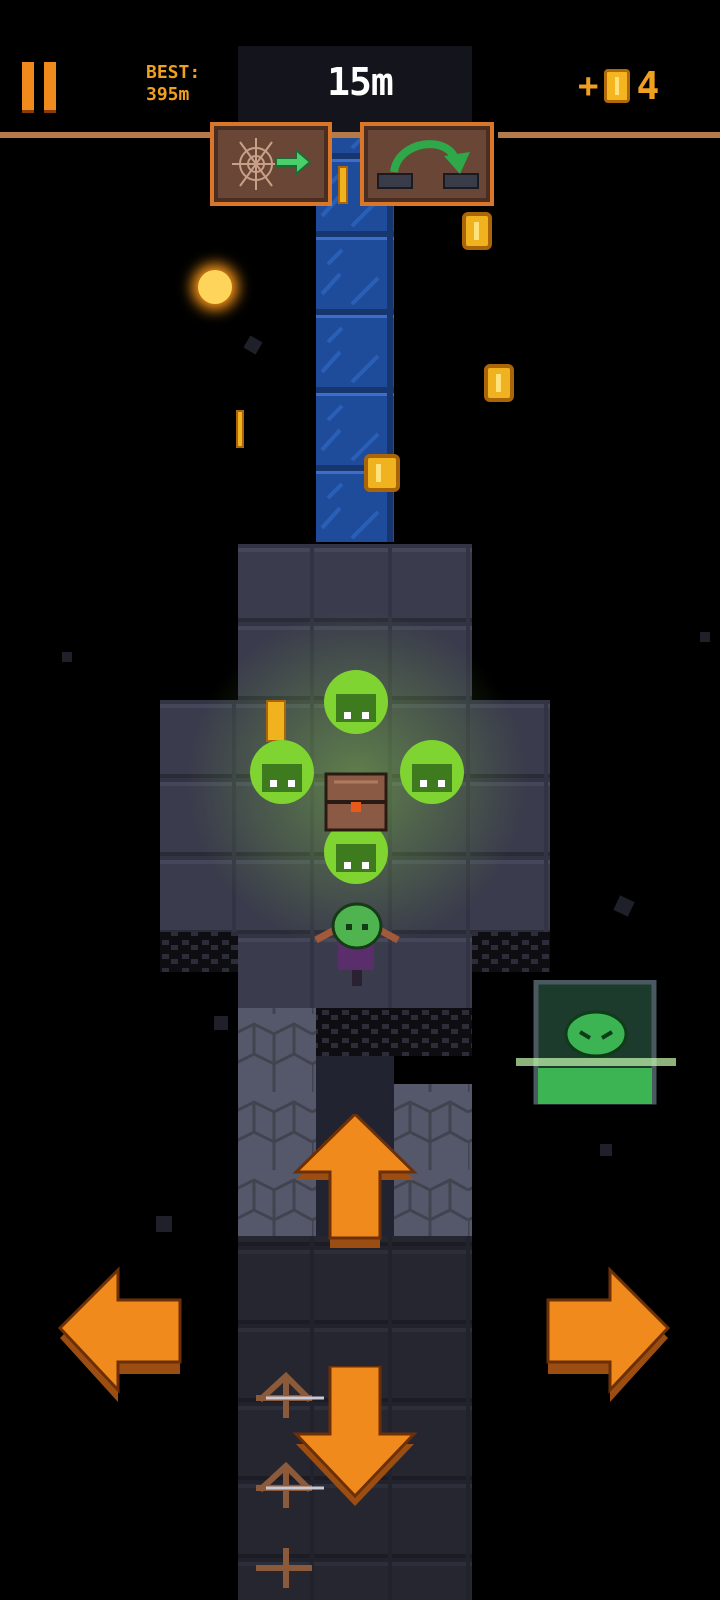  What do you see at coordinates (357, 944) in the screenshot?
I see `goblin-hero-icon` at bounding box center [357, 944].